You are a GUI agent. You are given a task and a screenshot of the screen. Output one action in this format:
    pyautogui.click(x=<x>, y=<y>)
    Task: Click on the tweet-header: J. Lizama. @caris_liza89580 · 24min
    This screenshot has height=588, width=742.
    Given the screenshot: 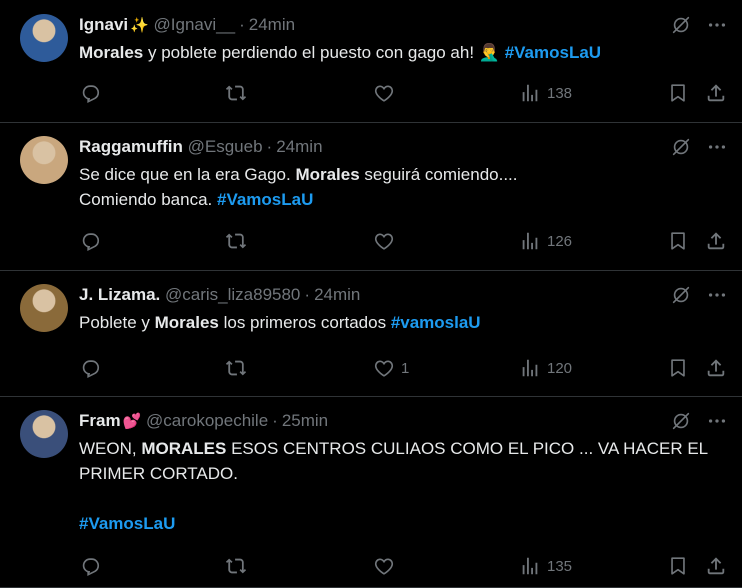 What is the action you would take?
    pyautogui.click(x=219, y=295)
    